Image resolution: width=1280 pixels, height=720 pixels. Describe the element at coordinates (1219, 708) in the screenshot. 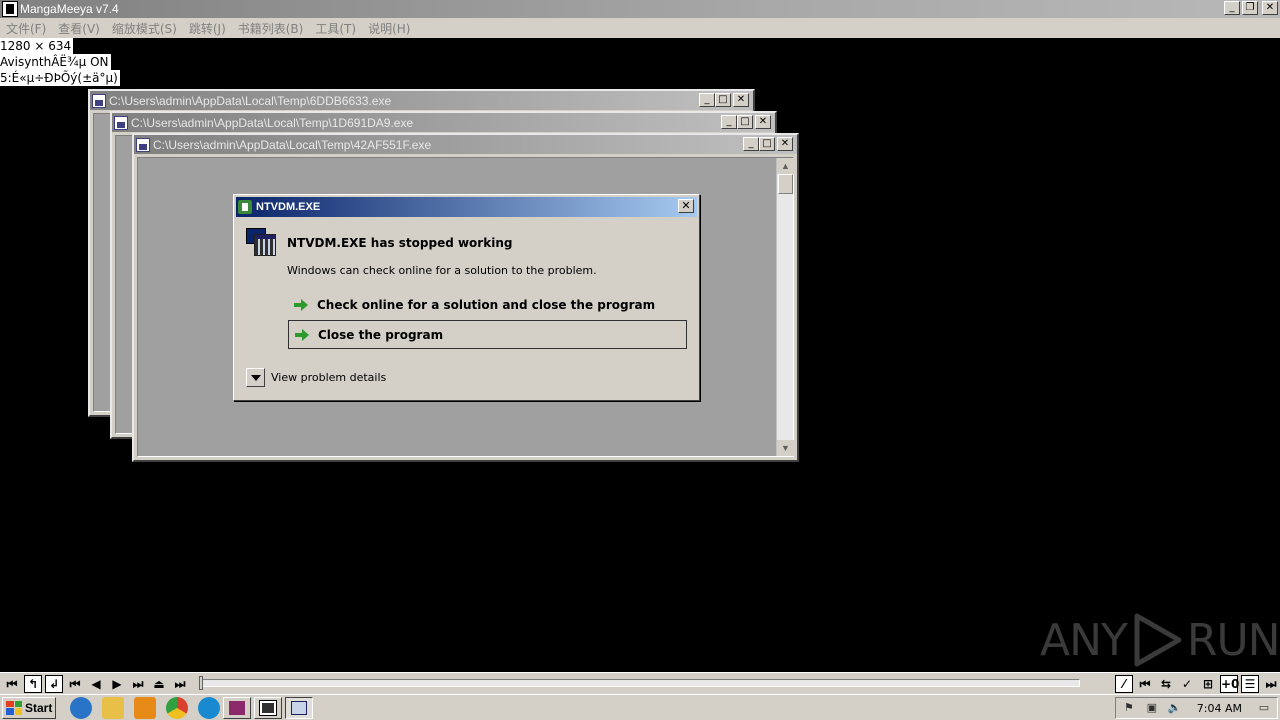

I see `clock: 7:04 AM` at that location.